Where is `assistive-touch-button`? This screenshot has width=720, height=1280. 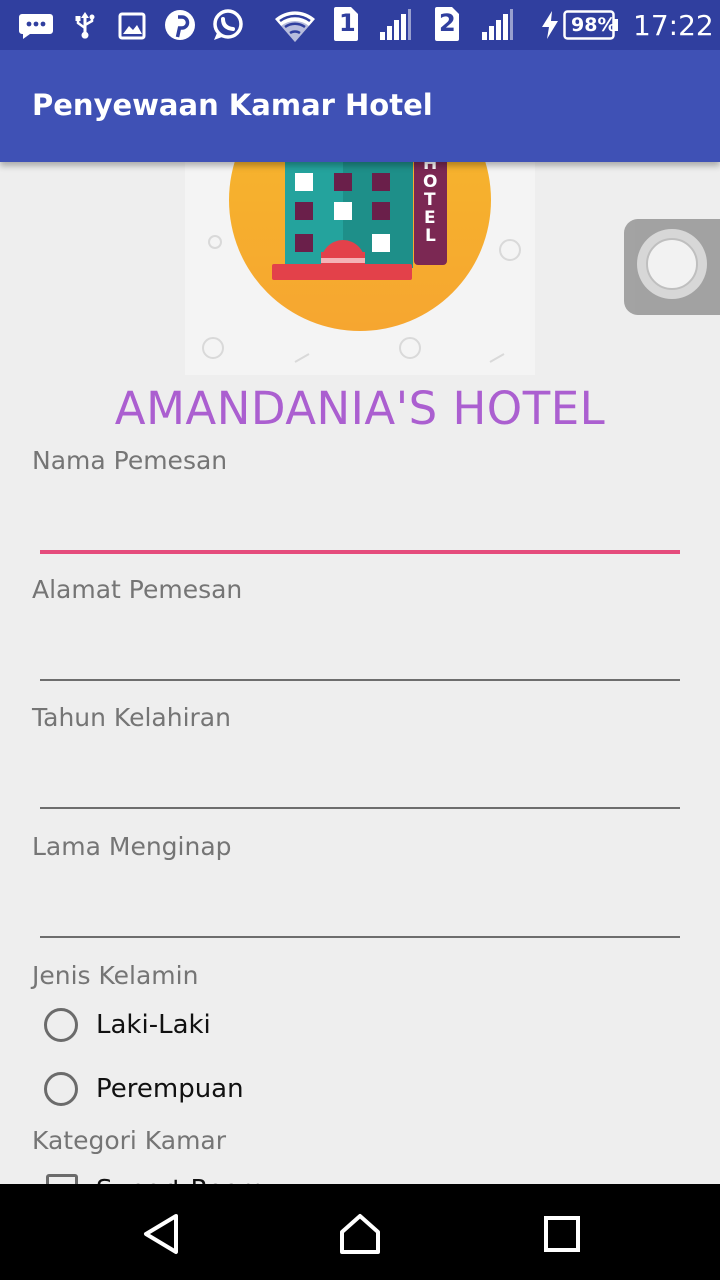 assistive-touch-button is located at coordinates (672, 267).